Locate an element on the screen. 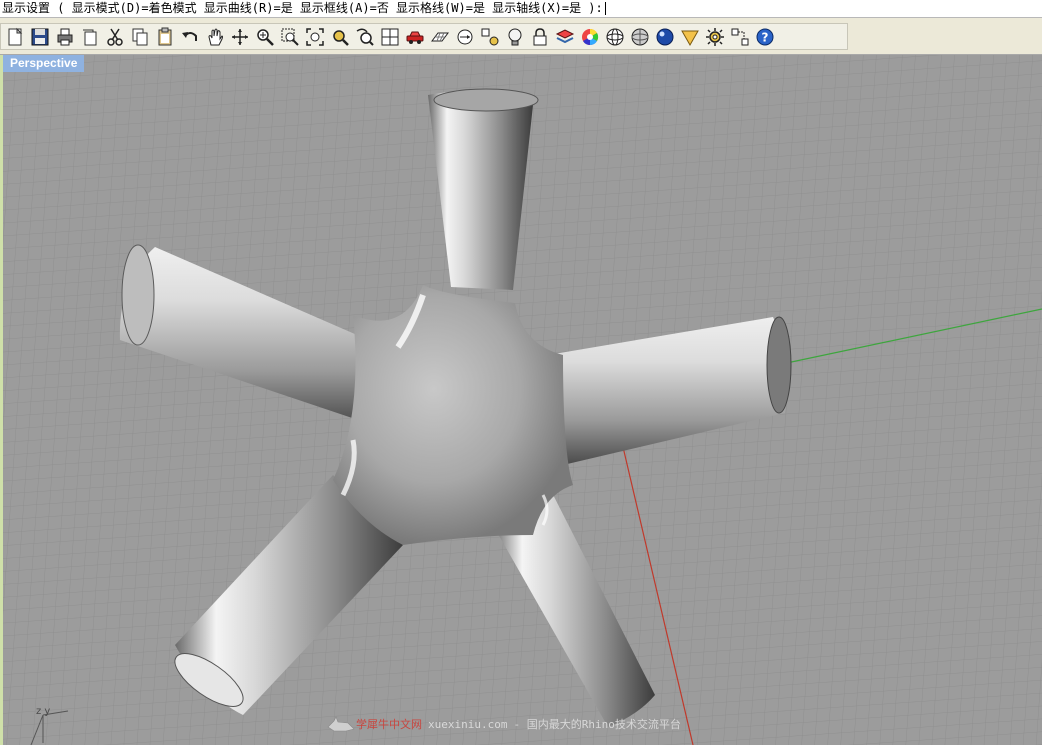 The width and height of the screenshot is (1042, 745). options-gear-button is located at coordinates (715, 37).